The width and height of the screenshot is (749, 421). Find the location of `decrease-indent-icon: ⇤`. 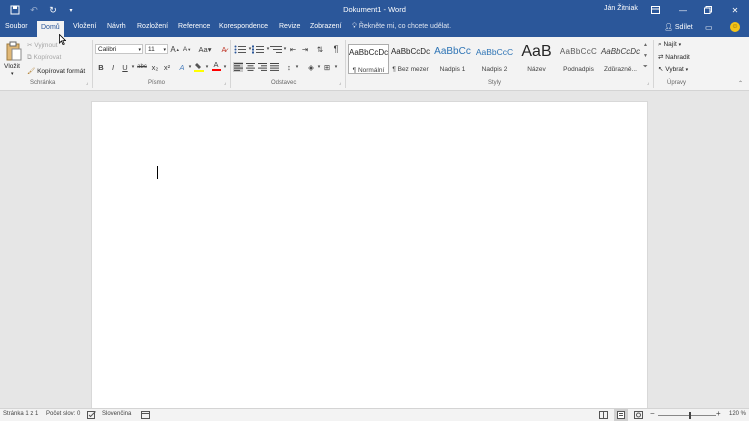

decrease-indent-icon: ⇤ is located at coordinates (293, 49).